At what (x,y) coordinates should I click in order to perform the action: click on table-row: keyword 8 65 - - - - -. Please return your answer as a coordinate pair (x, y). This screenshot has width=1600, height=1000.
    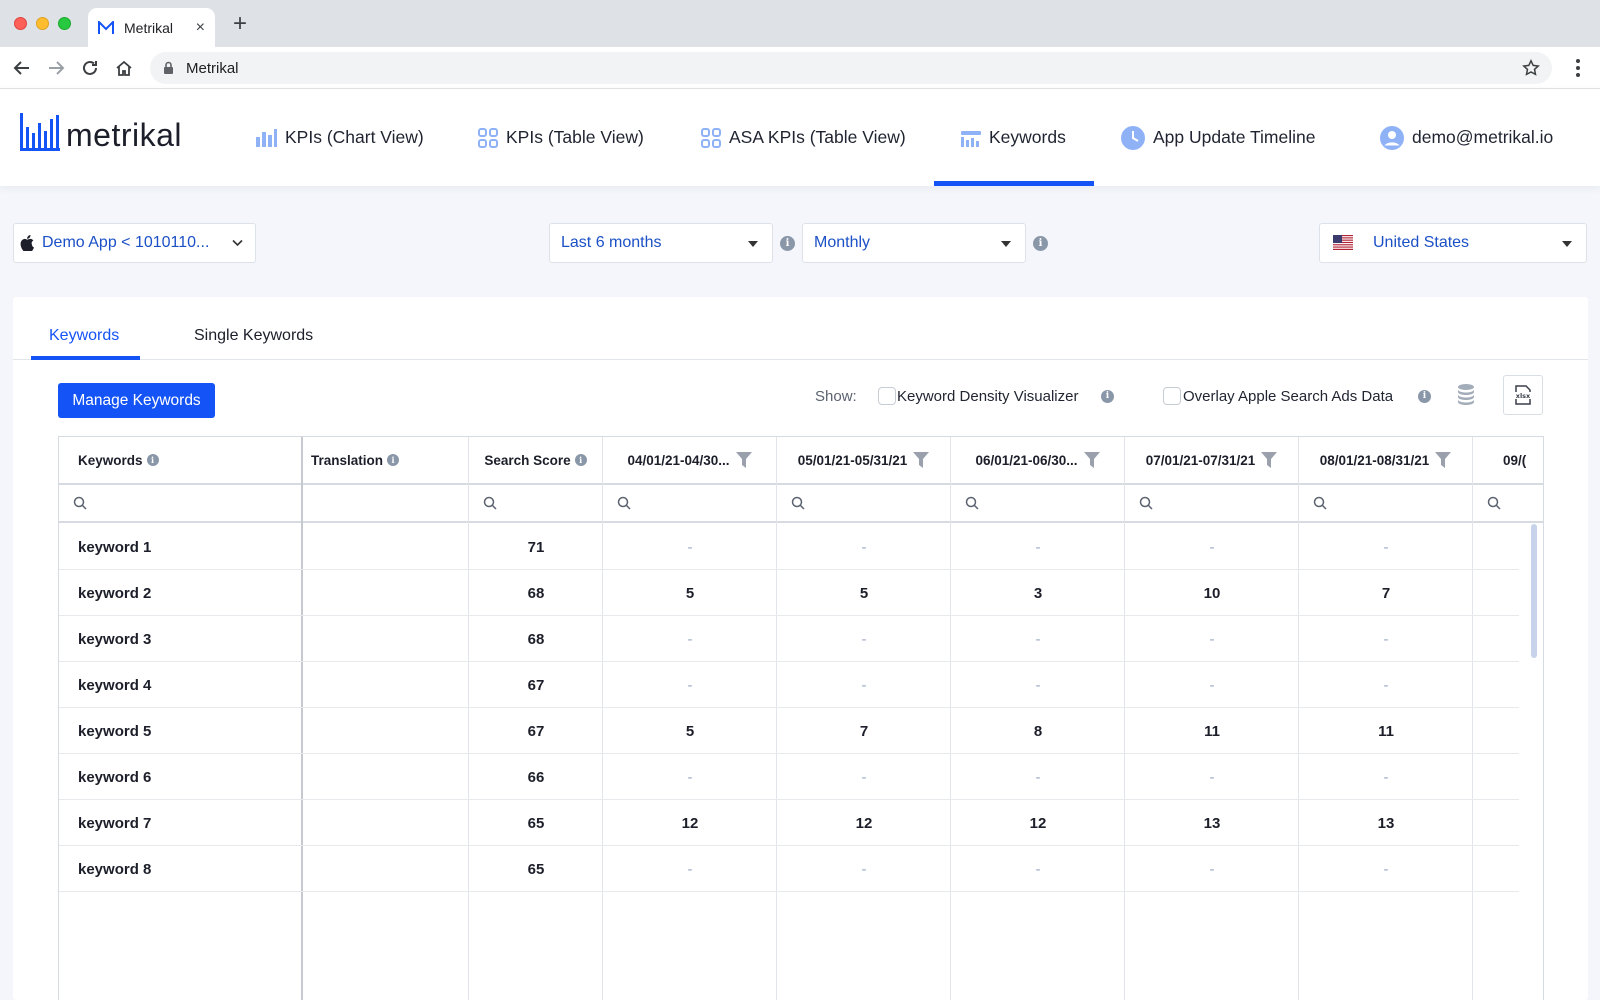
    Looking at the image, I should click on (789, 869).